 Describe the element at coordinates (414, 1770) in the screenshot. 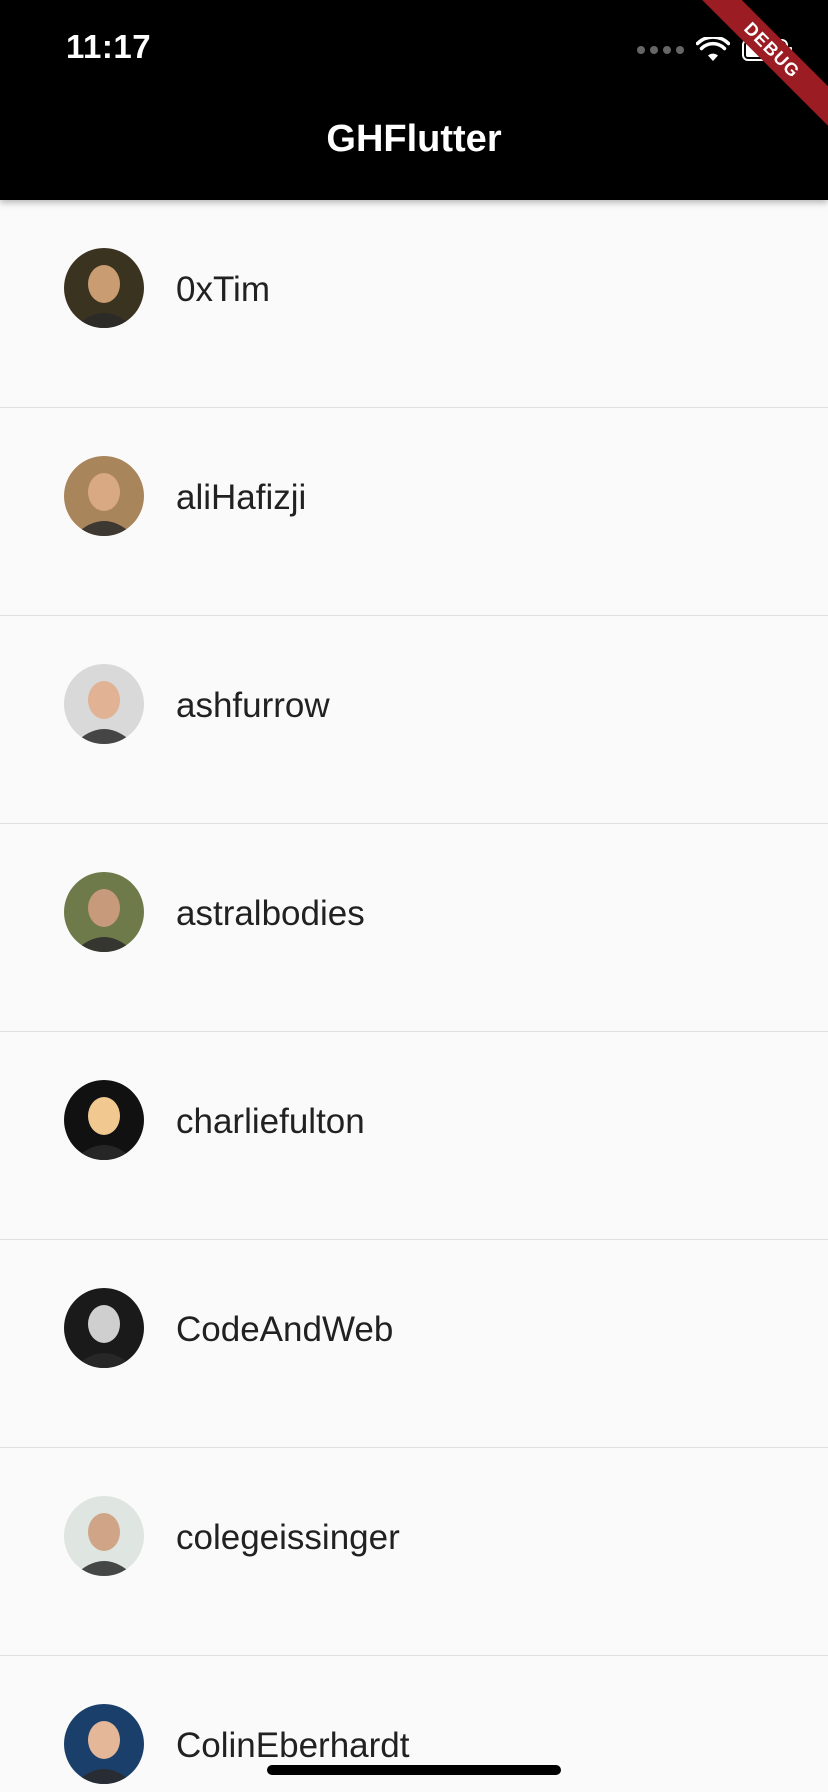

I see `home-indicator` at that location.